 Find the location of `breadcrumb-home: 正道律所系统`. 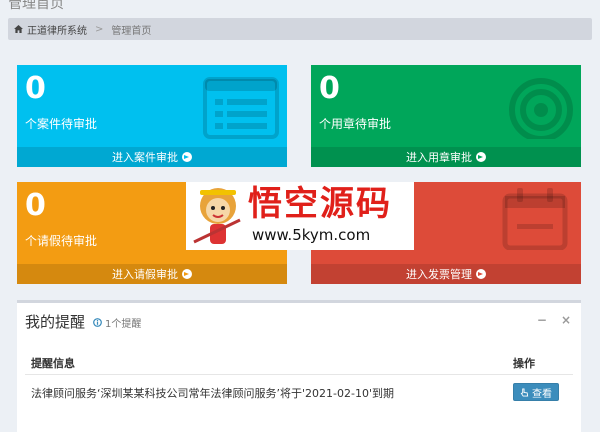

breadcrumb-home: 正道律所系统 is located at coordinates (57, 29).